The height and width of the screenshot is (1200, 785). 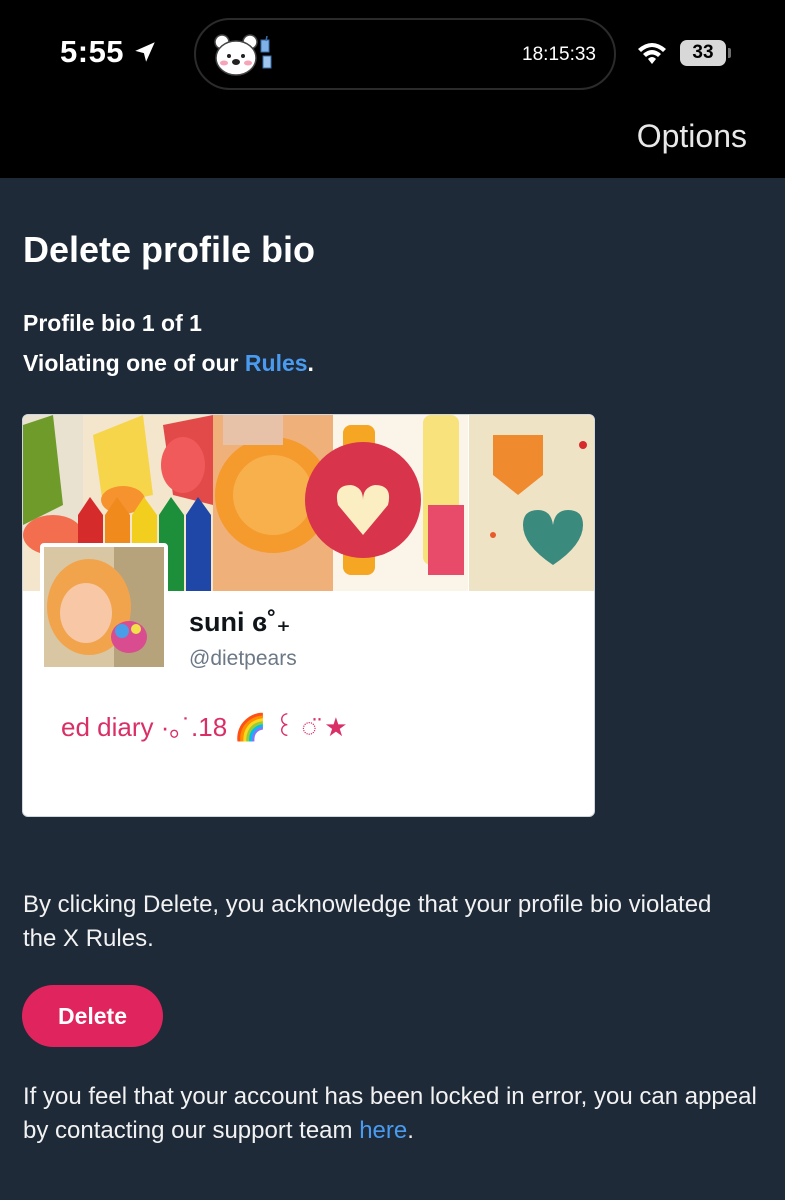 I want to click on top-bar: 5:55 18:15:33 33 Options, so click(x=392, y=89).